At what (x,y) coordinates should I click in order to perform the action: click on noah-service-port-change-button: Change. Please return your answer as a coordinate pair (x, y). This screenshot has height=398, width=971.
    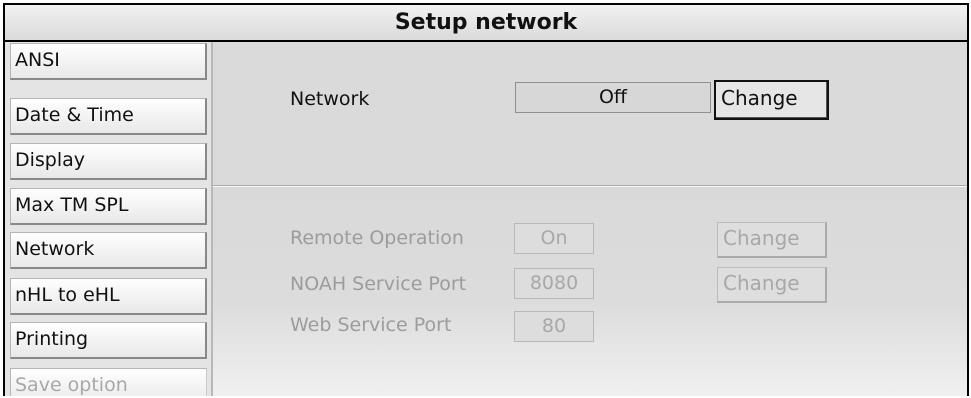
    Looking at the image, I should click on (772, 285).